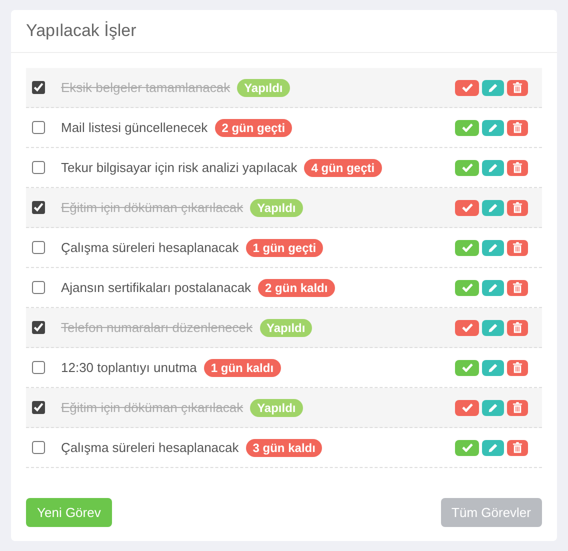 Image resolution: width=568 pixels, height=551 pixels. I want to click on status-badge: 3 gün kaldı, so click(284, 447).